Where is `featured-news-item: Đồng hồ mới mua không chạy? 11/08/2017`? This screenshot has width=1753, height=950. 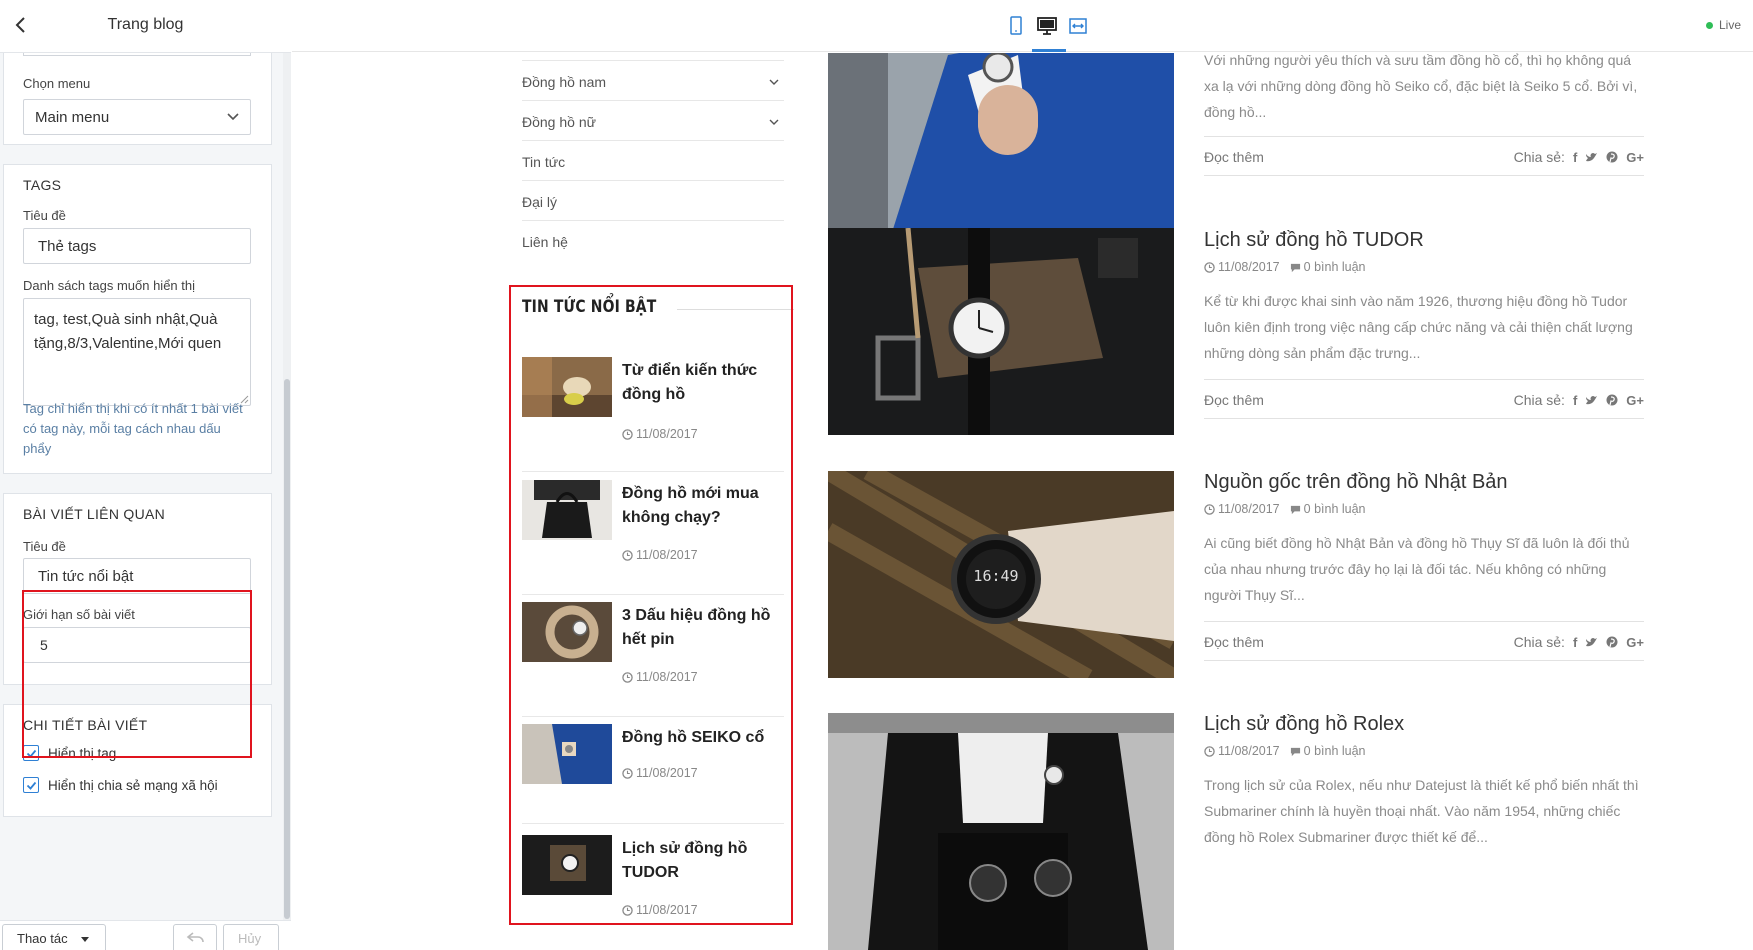 featured-news-item: Đồng hồ mới mua không chạy? 11/08/2017 is located at coordinates (653, 537).